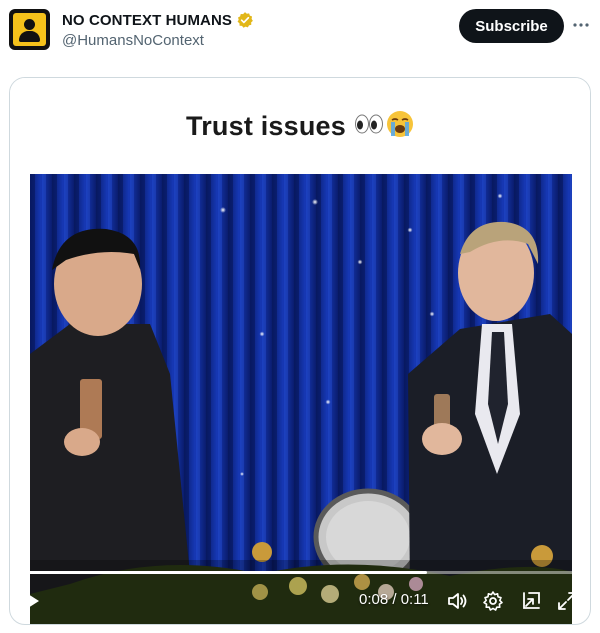 Image resolution: width=600 pixels, height=633 pixels. What do you see at coordinates (33, 601) in the screenshot?
I see `play-icon` at bounding box center [33, 601].